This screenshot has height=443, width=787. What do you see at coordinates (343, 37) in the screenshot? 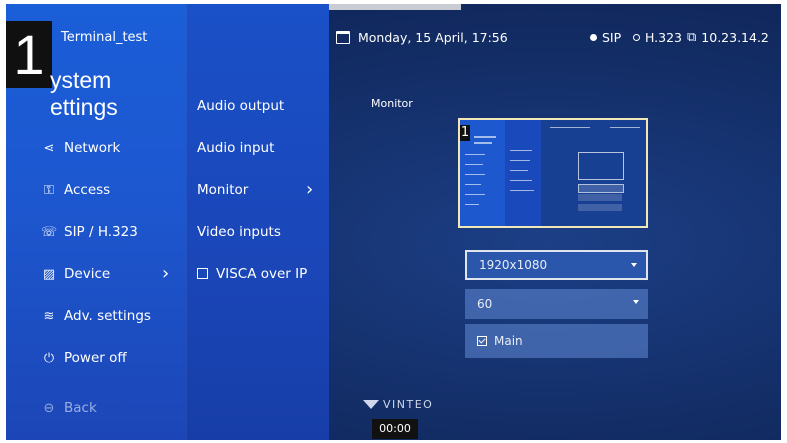
I see `calendar-icon` at bounding box center [343, 37].